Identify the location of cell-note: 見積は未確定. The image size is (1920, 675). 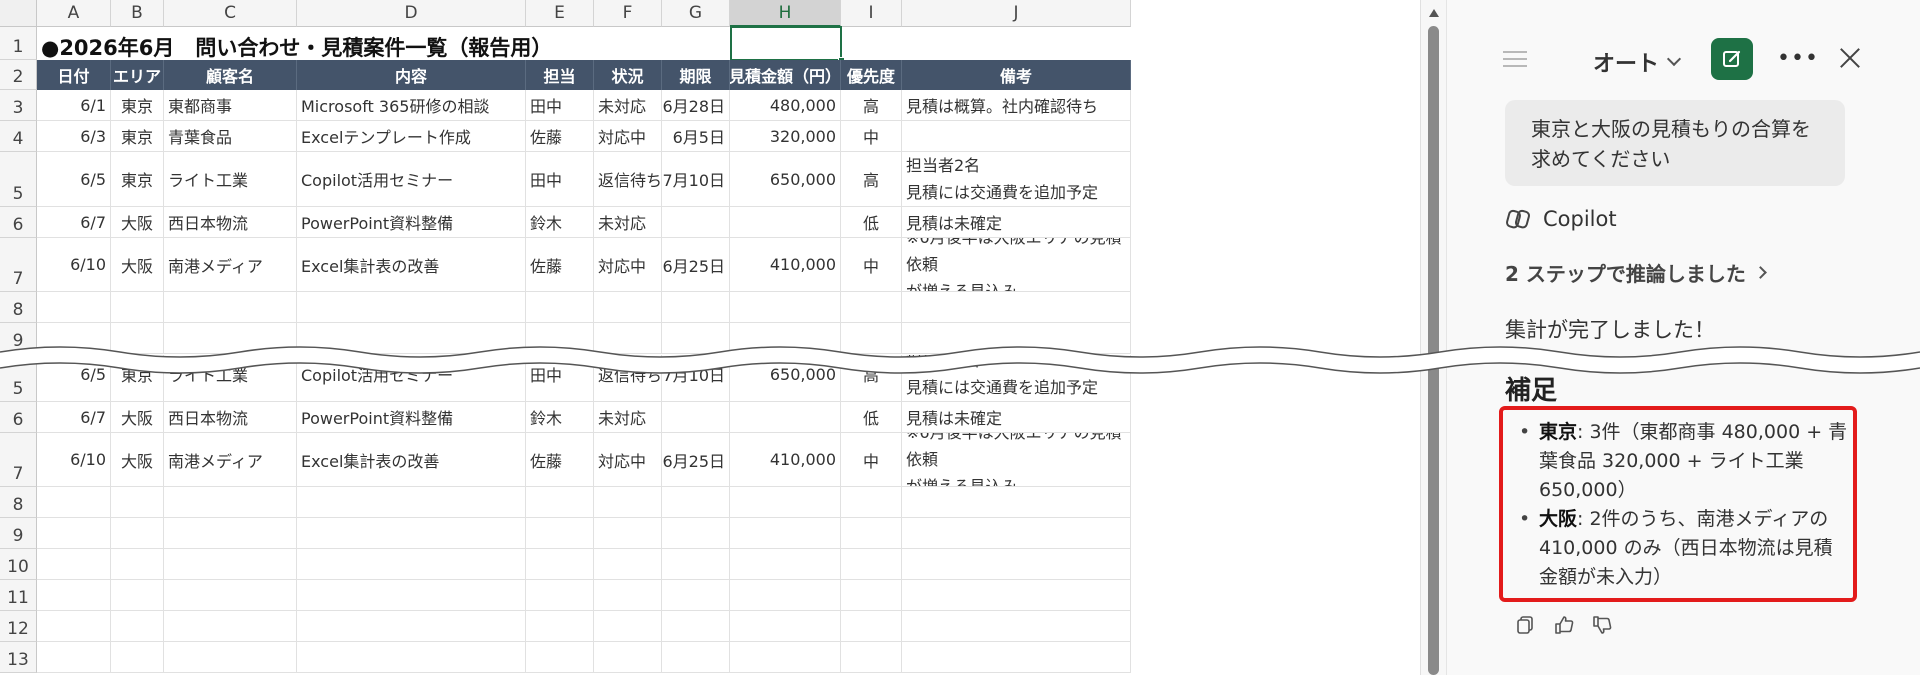
(1016, 222).